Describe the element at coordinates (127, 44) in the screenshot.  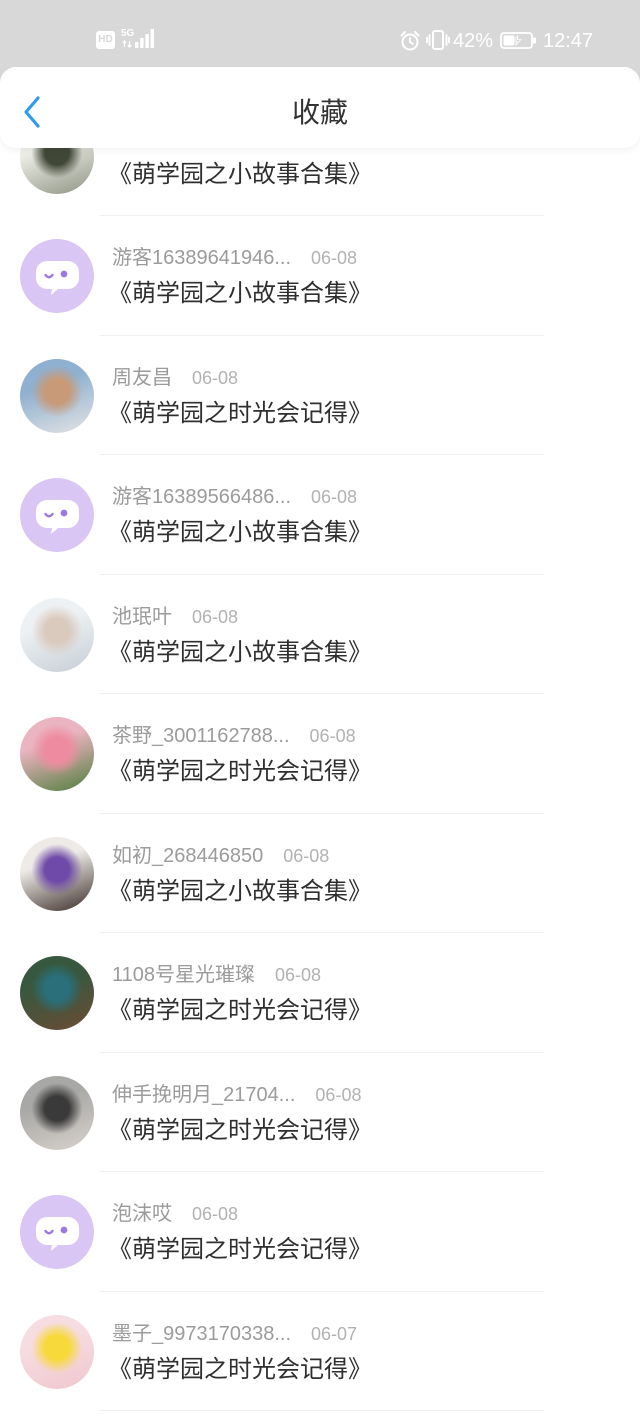
I see `data-arrows-icon` at that location.